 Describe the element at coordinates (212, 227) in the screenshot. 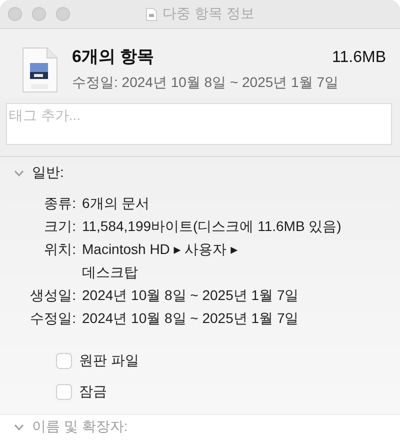

I see `field-value: 11,584,199바이트(디스크에 11.6MB 있음)` at that location.